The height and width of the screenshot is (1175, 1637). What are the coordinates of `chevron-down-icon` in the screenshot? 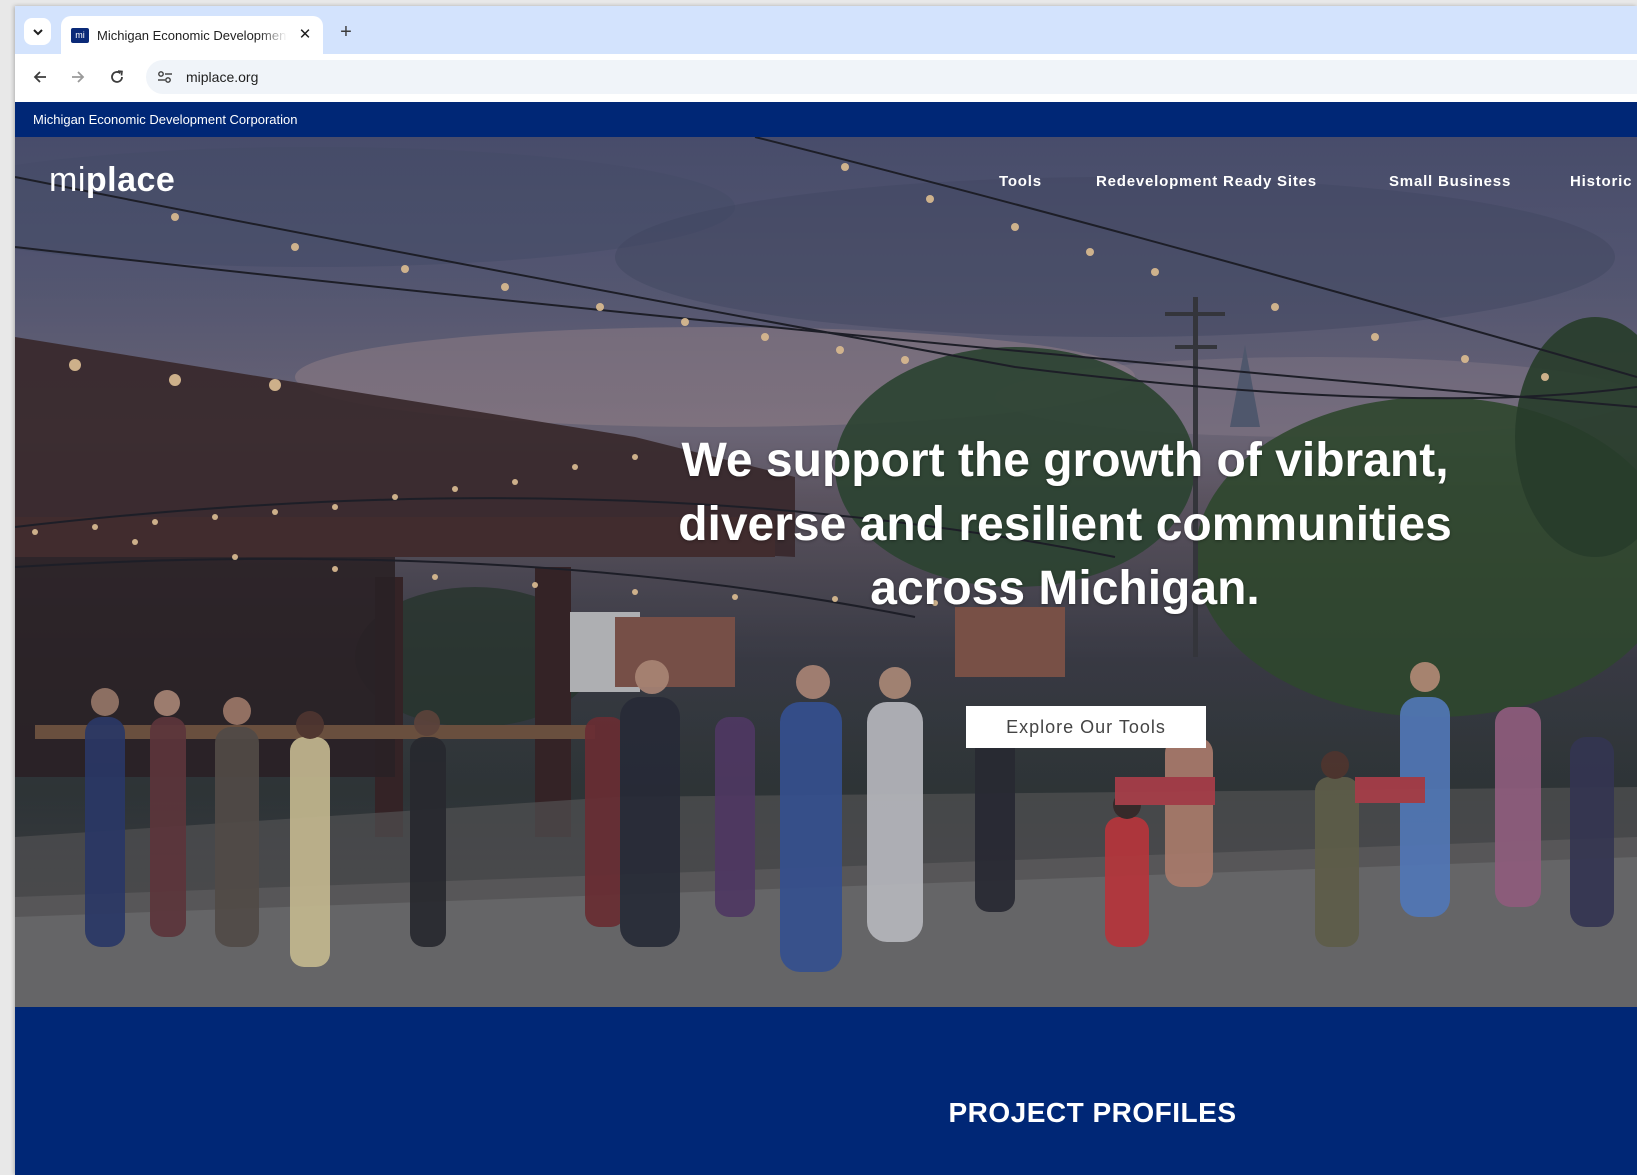 It's located at (37, 31).